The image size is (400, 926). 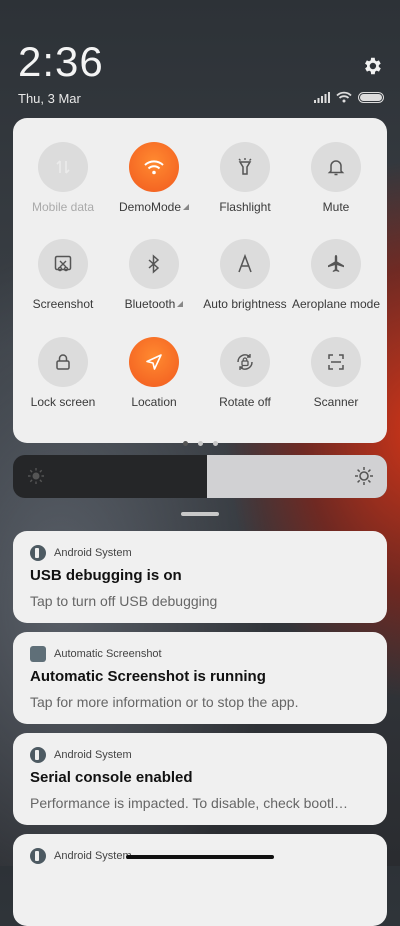 I want to click on date: Thu, 3 Mar, so click(x=49, y=98).